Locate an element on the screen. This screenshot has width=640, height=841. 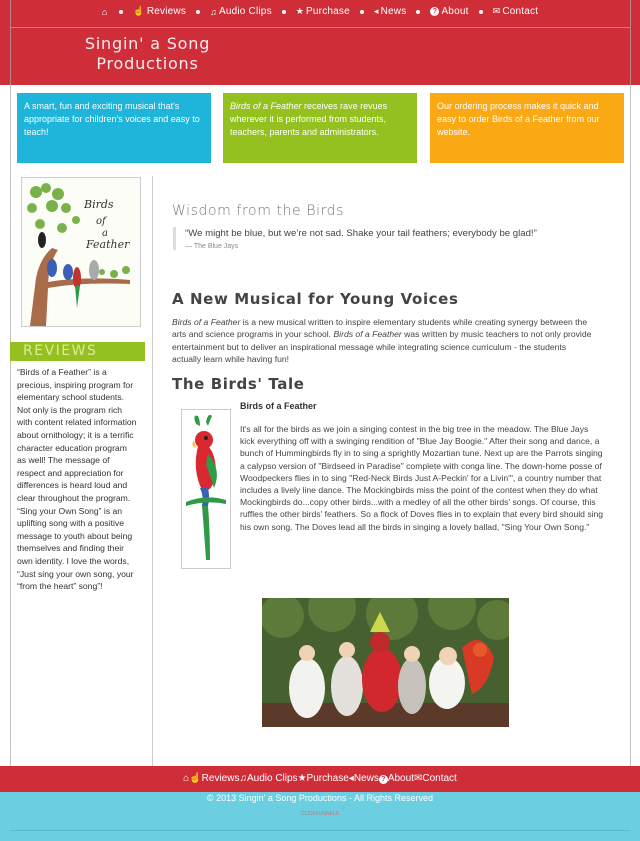
nav-link-reviews: ☝ Reviews is located at coordinates (159, 11).